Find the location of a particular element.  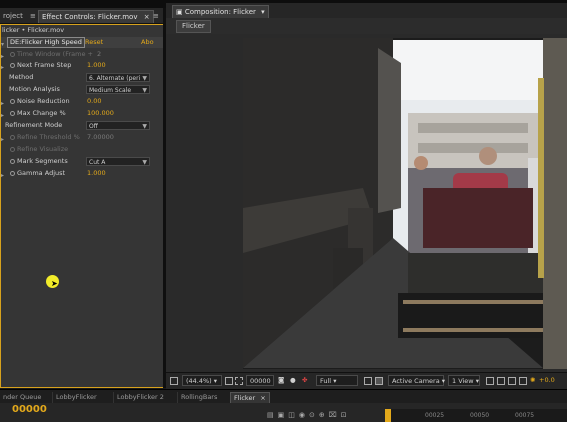

about-link: Abo is located at coordinates (147, 42).